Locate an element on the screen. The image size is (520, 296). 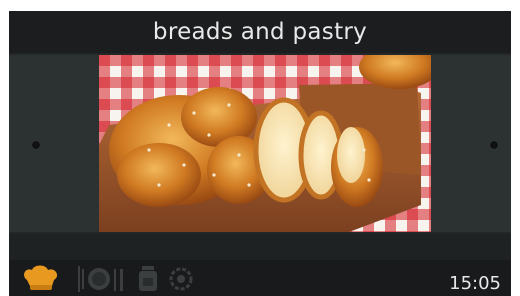
bottom-bar: 15:05 is located at coordinates (260, 278).